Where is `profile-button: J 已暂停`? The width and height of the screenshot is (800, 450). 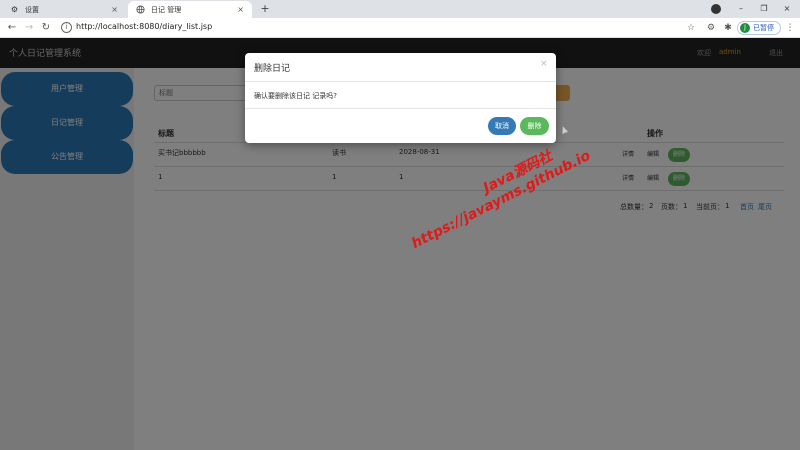
profile-button: J 已暂停 is located at coordinates (759, 28).